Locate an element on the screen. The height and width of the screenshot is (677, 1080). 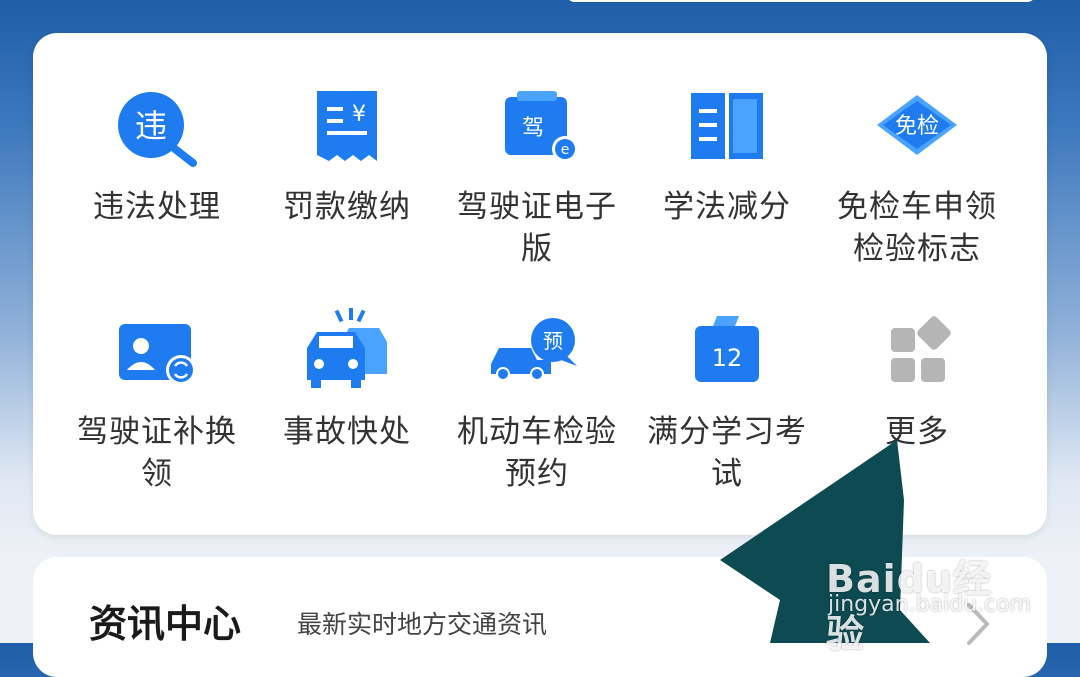
service-accident: 事故快处 is located at coordinates (347, 418).